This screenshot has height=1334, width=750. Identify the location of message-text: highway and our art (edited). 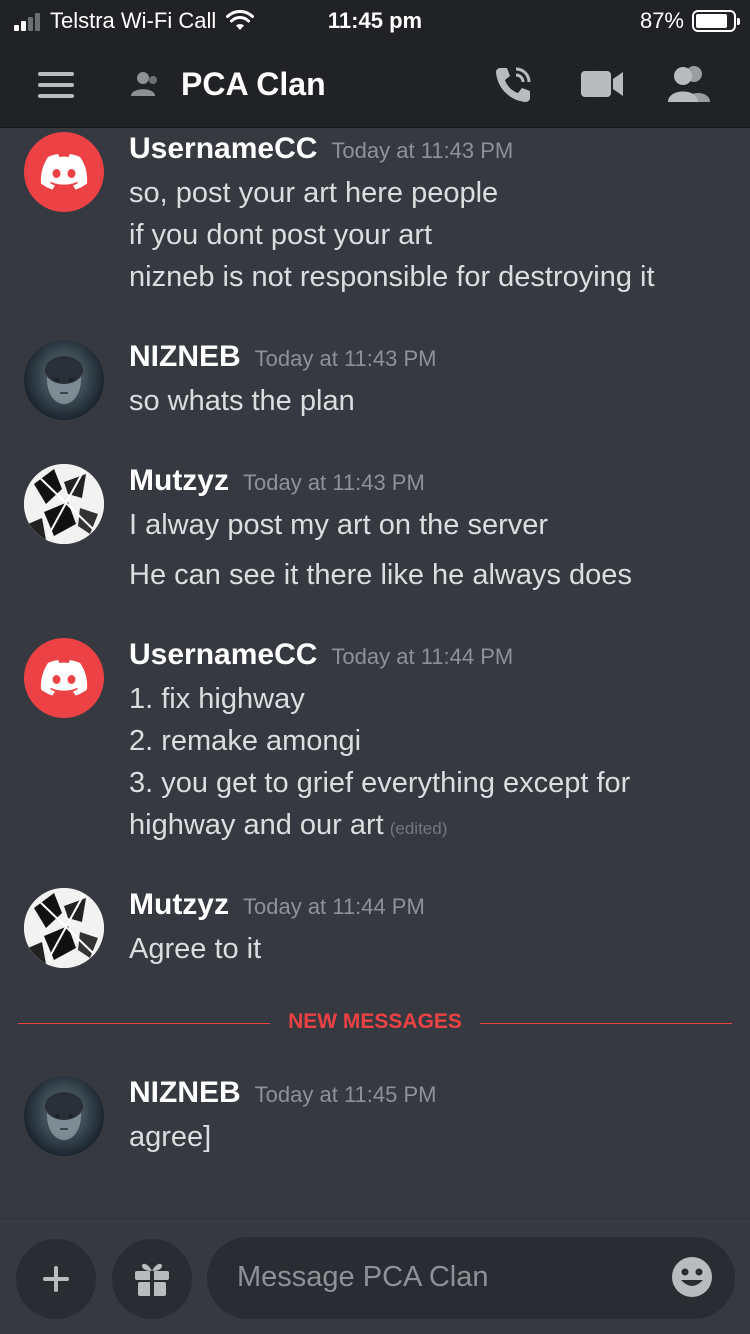
(288, 825).